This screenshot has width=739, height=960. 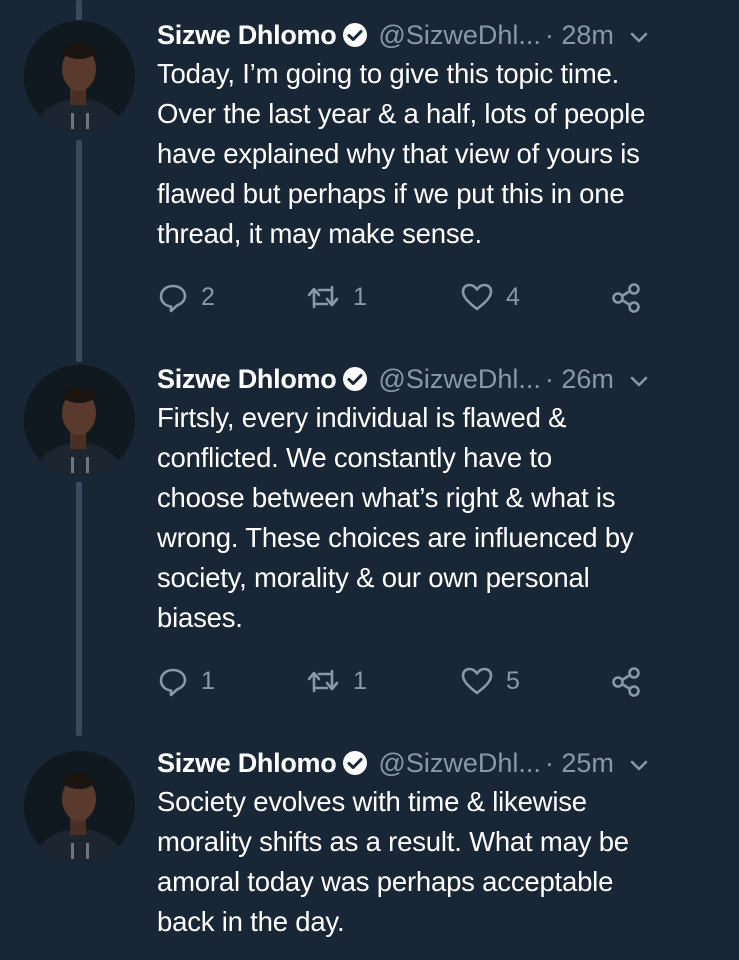 I want to click on tweet-text-line: have explained why that view of yours is, so click(x=398, y=153).